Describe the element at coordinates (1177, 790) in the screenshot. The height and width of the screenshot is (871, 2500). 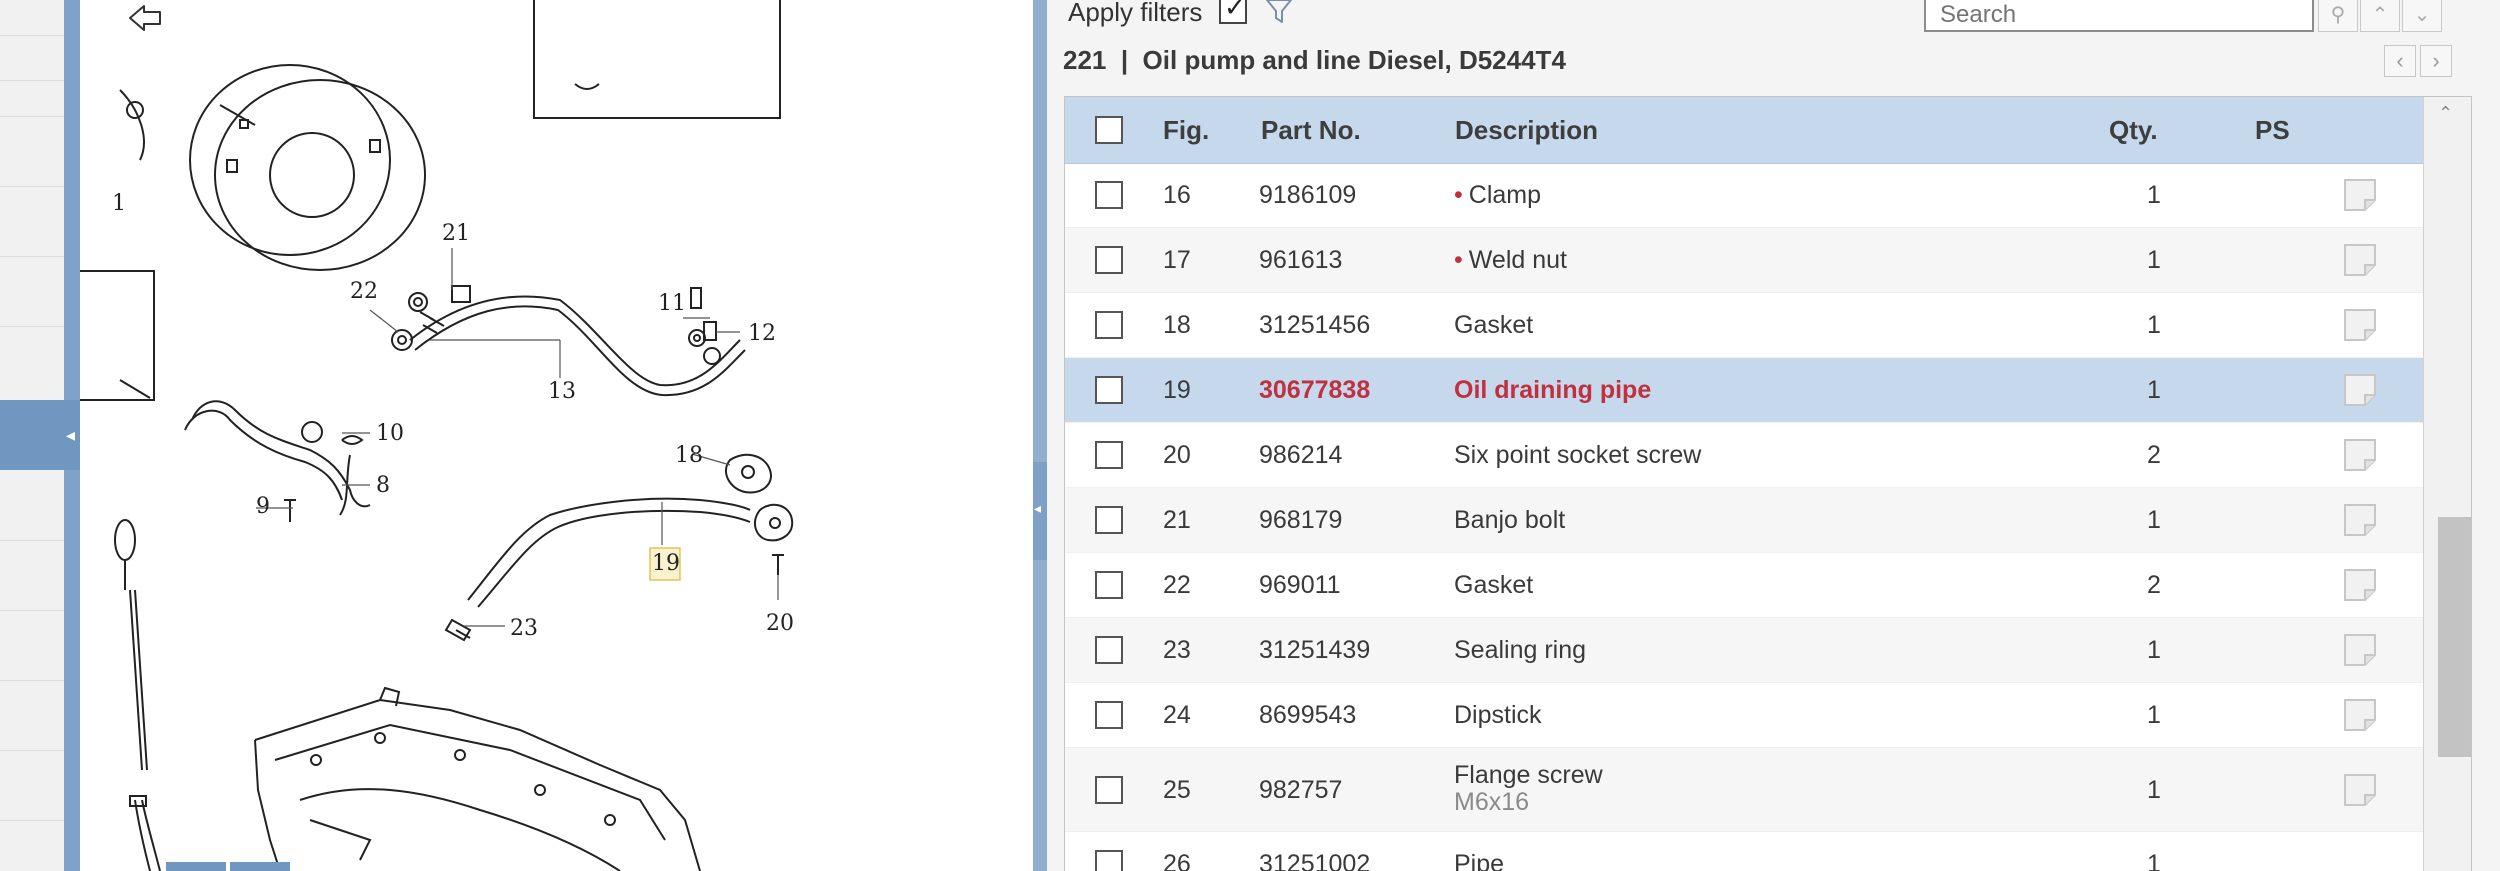
I see `row-fig: 25` at that location.